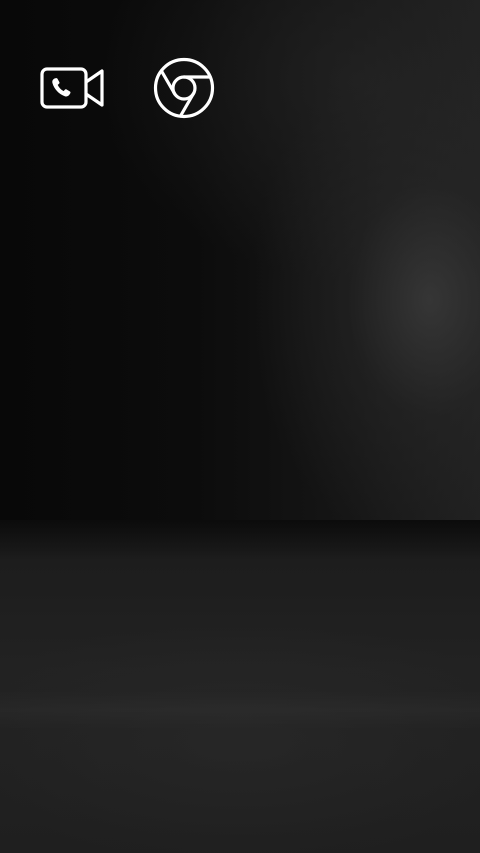 The width and height of the screenshot is (480, 853). I want to click on wallpaper-light-streak, so click(240, 710).